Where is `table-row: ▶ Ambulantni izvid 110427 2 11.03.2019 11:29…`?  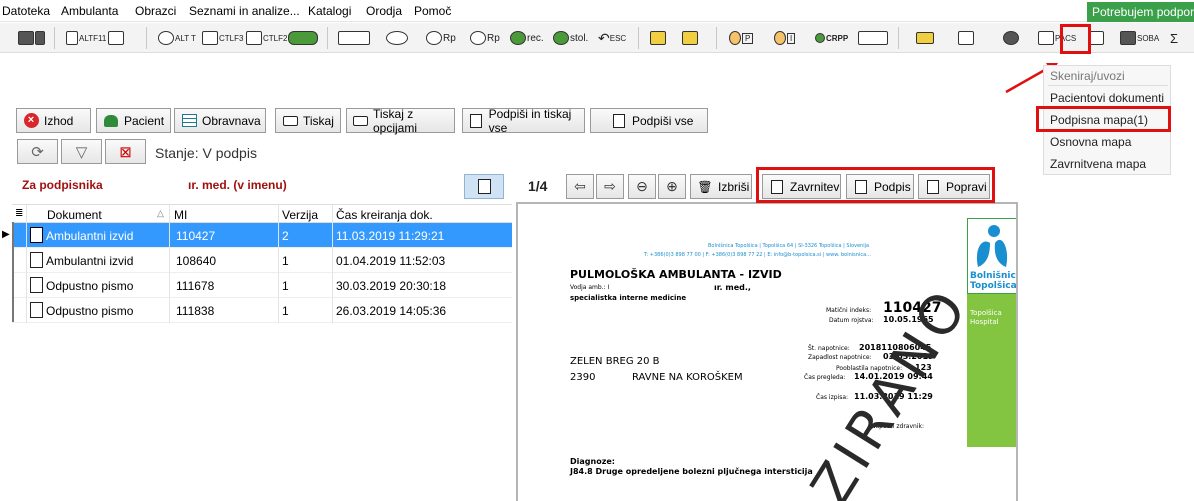
table-row: ▶ Ambulantni izvid 110427 2 11.03.2019 11:29… is located at coordinates (257, 235).